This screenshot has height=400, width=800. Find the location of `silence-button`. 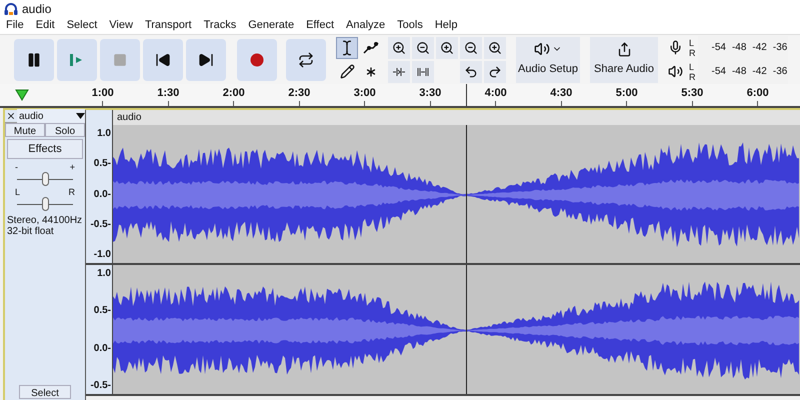

silence-button is located at coordinates (423, 71).